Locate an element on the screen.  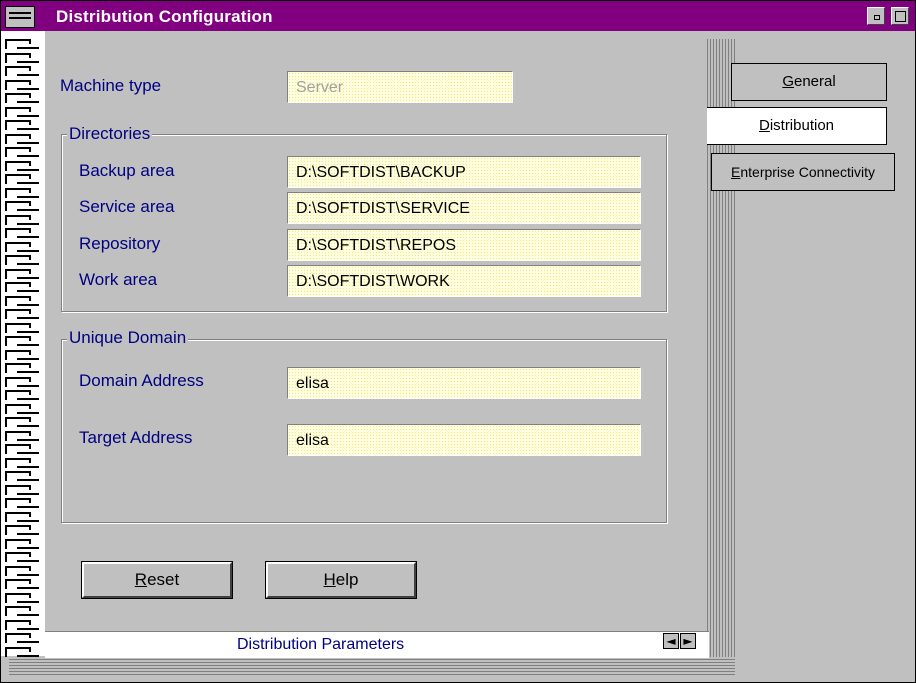
machine-type-label: Machine type is located at coordinates (111, 85).